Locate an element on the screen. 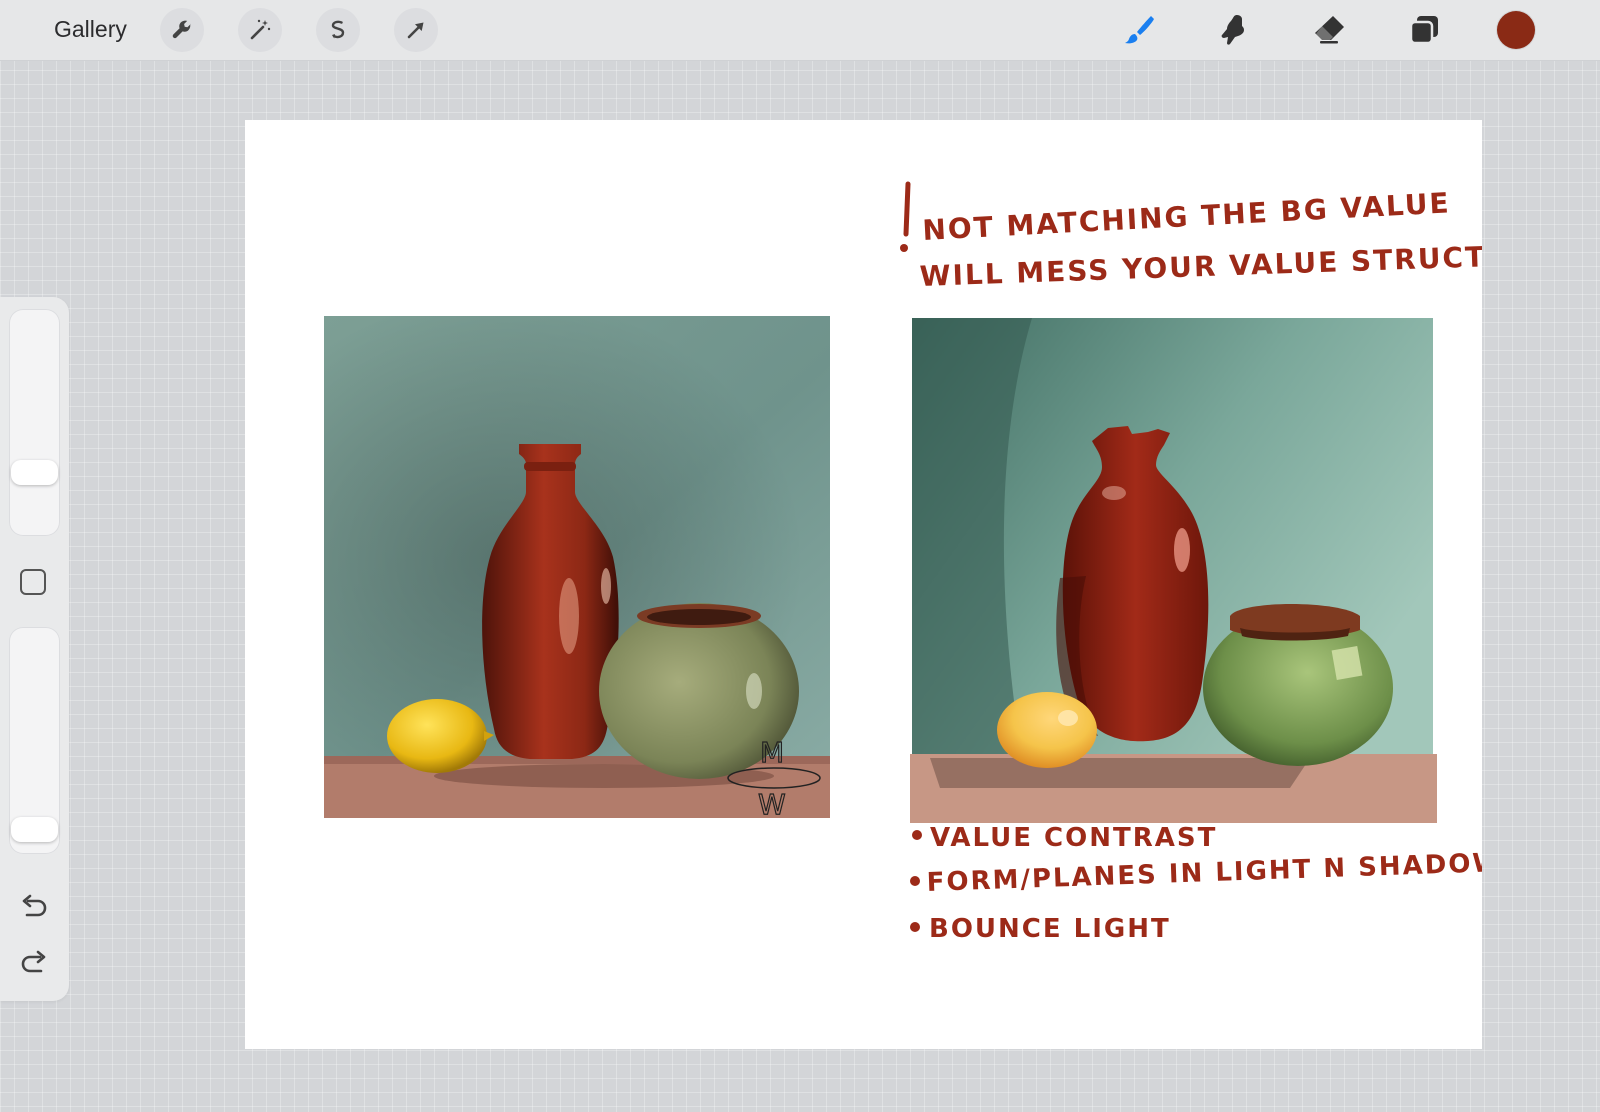 The image size is (1600, 1112). paint-tool-button is located at coordinates (1138, 30).